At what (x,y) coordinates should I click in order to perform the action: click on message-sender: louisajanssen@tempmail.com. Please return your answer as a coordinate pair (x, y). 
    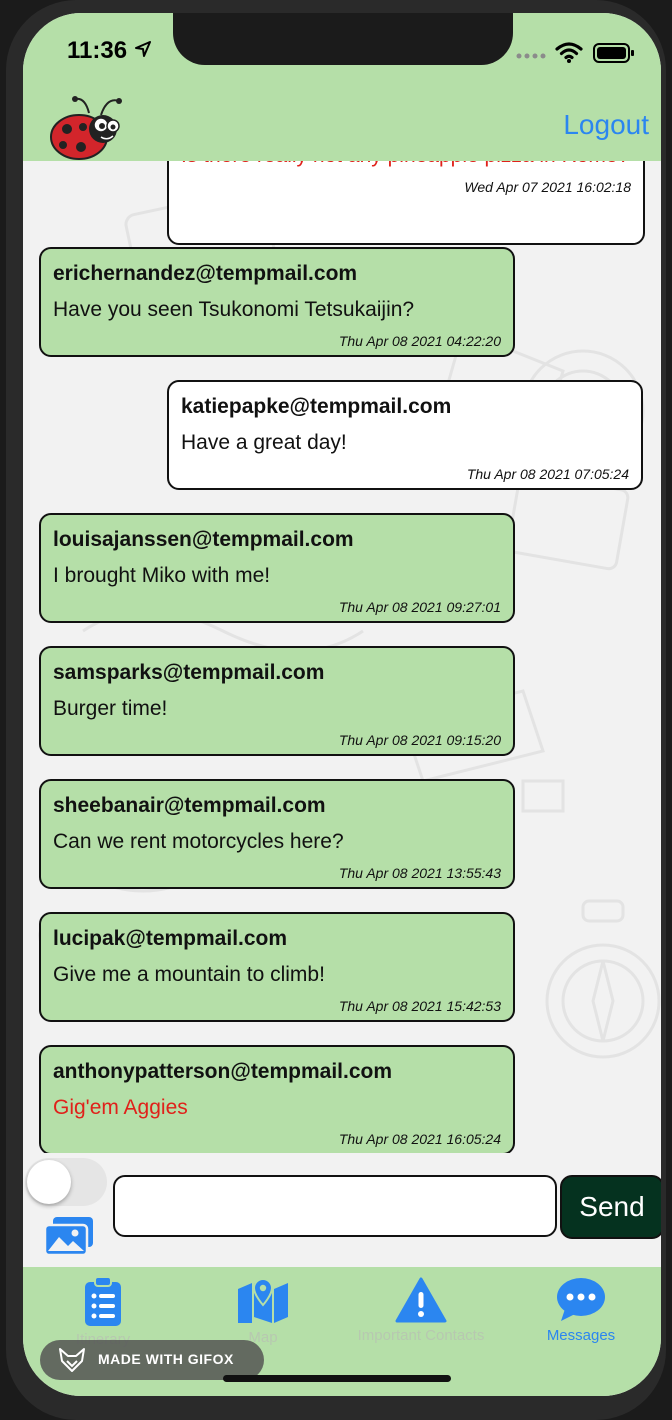
    Looking at the image, I should click on (203, 539).